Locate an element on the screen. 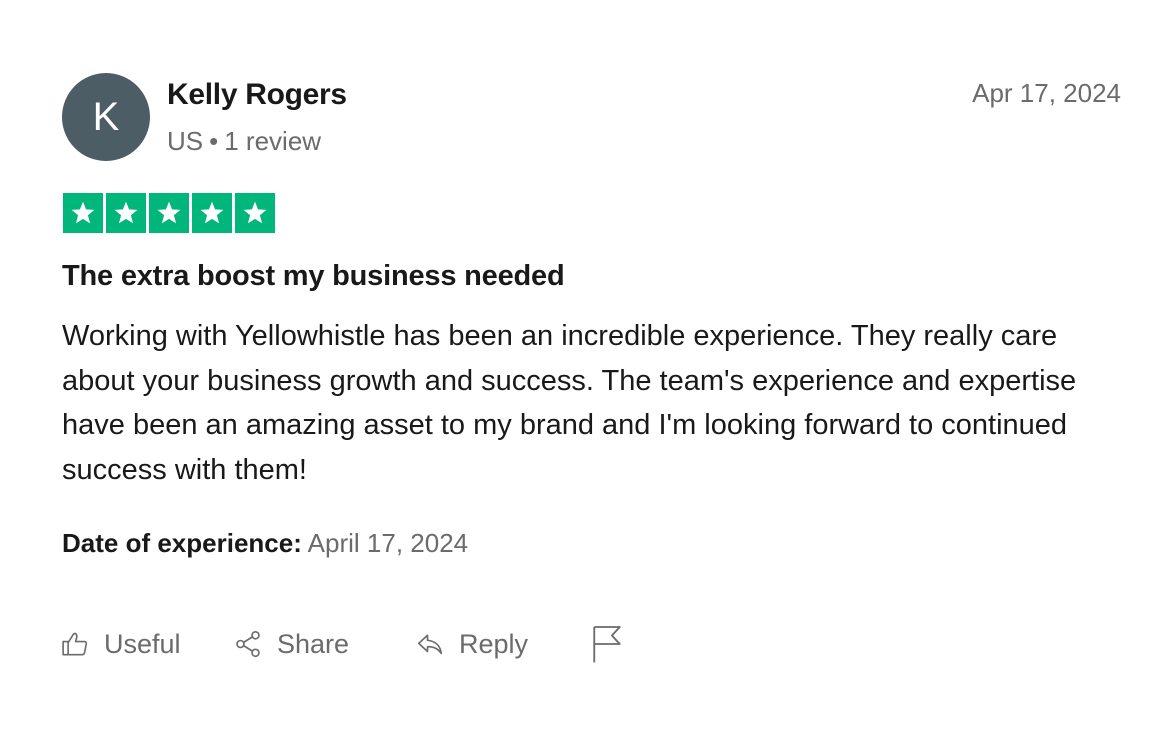 This screenshot has width=1176, height=746. share-label: Share is located at coordinates (313, 643).